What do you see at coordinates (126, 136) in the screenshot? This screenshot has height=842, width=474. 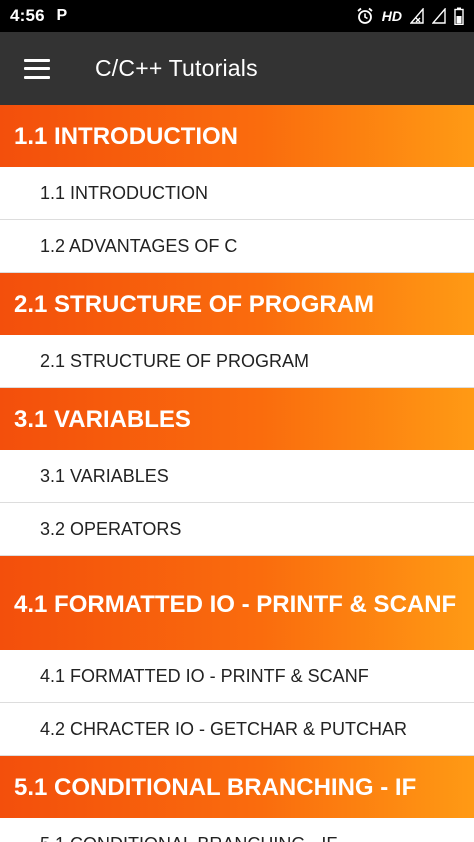 I see `section-header-title: 1.1 INTRODUCTION` at bounding box center [126, 136].